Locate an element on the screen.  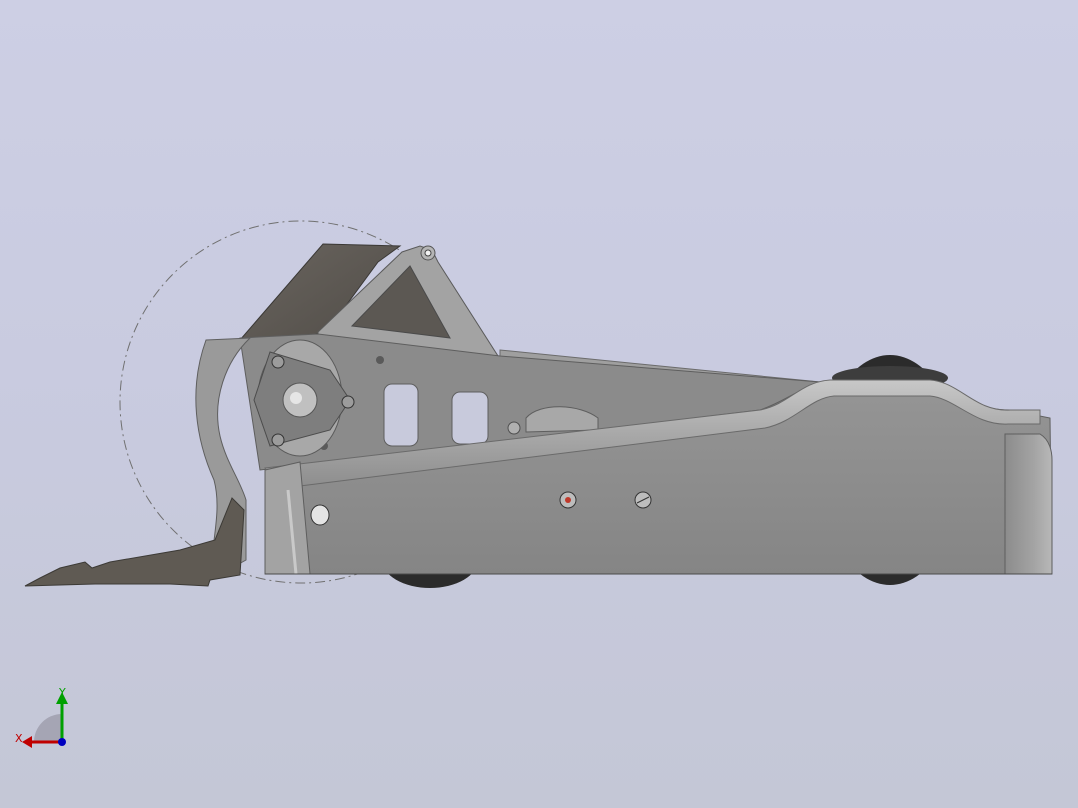
triad-base-quarter is located at coordinates (48, 728).